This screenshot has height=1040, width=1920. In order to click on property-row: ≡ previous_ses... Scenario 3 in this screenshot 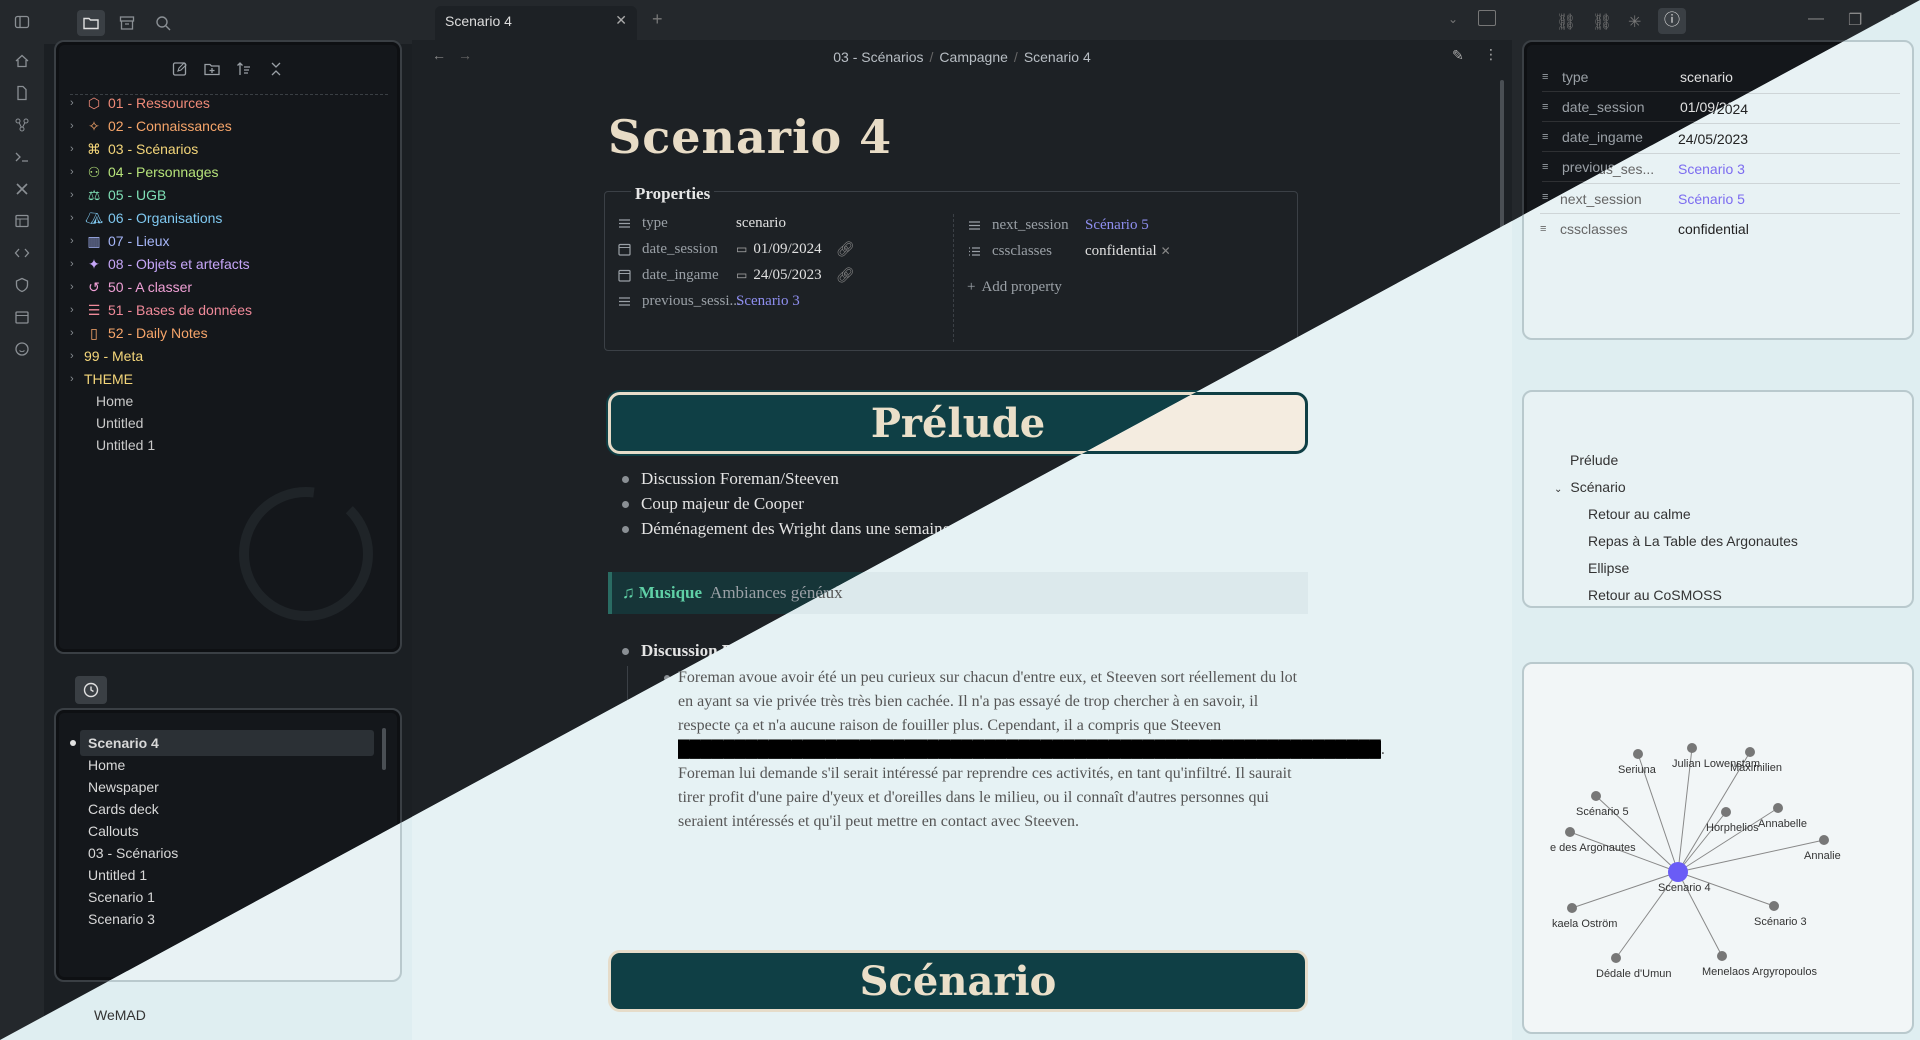, I will do `click(1722, 167)`.